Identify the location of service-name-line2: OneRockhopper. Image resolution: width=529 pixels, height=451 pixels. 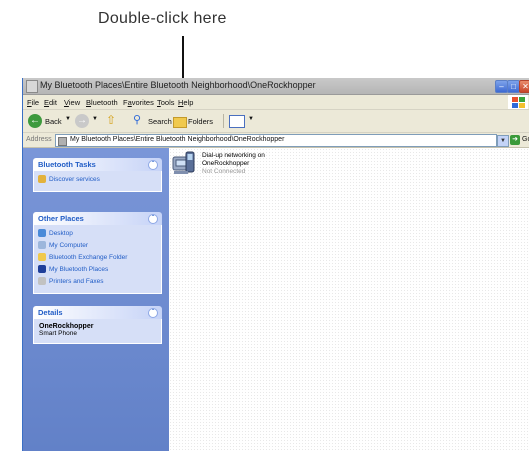
(226, 163).